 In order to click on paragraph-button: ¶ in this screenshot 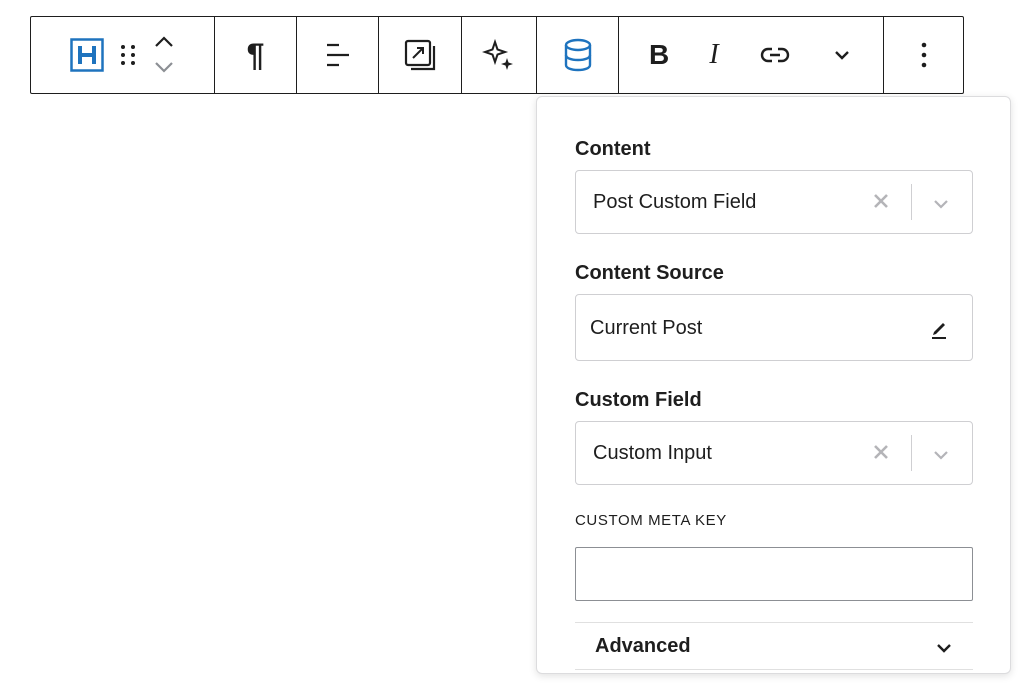, I will do `click(256, 55)`.